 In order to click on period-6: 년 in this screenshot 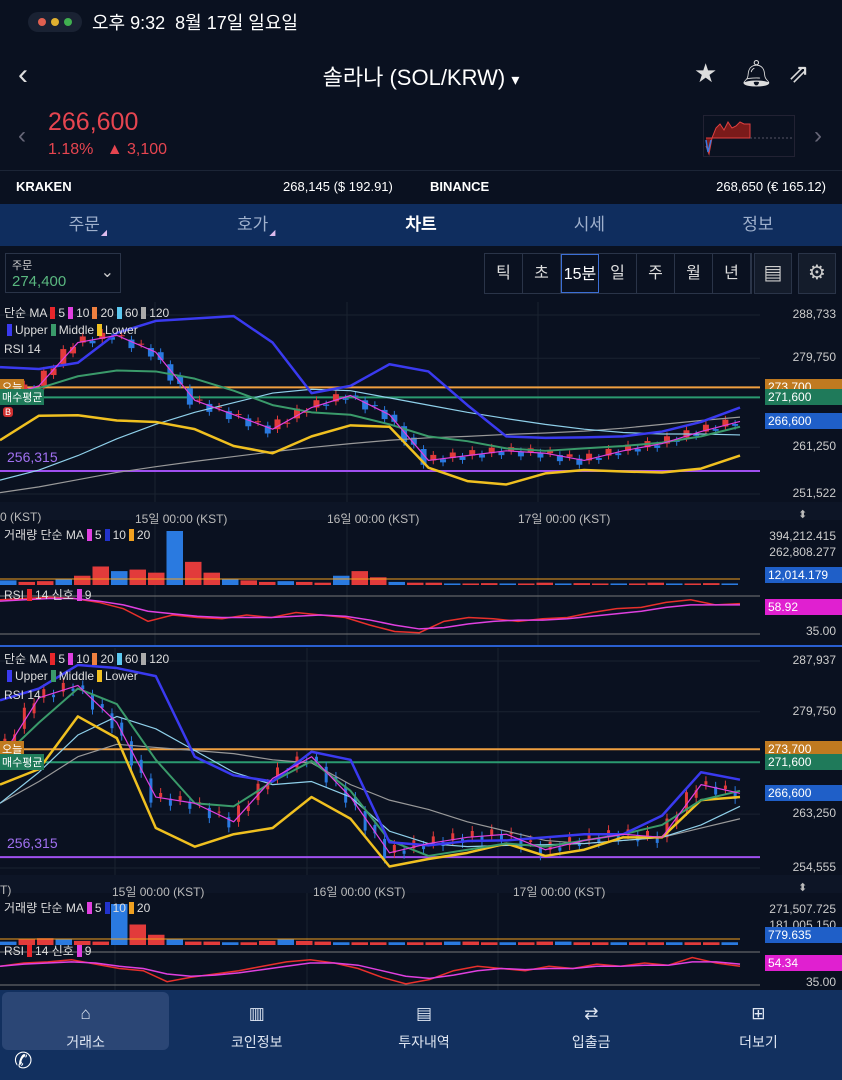, I will do `click(732, 273)`.